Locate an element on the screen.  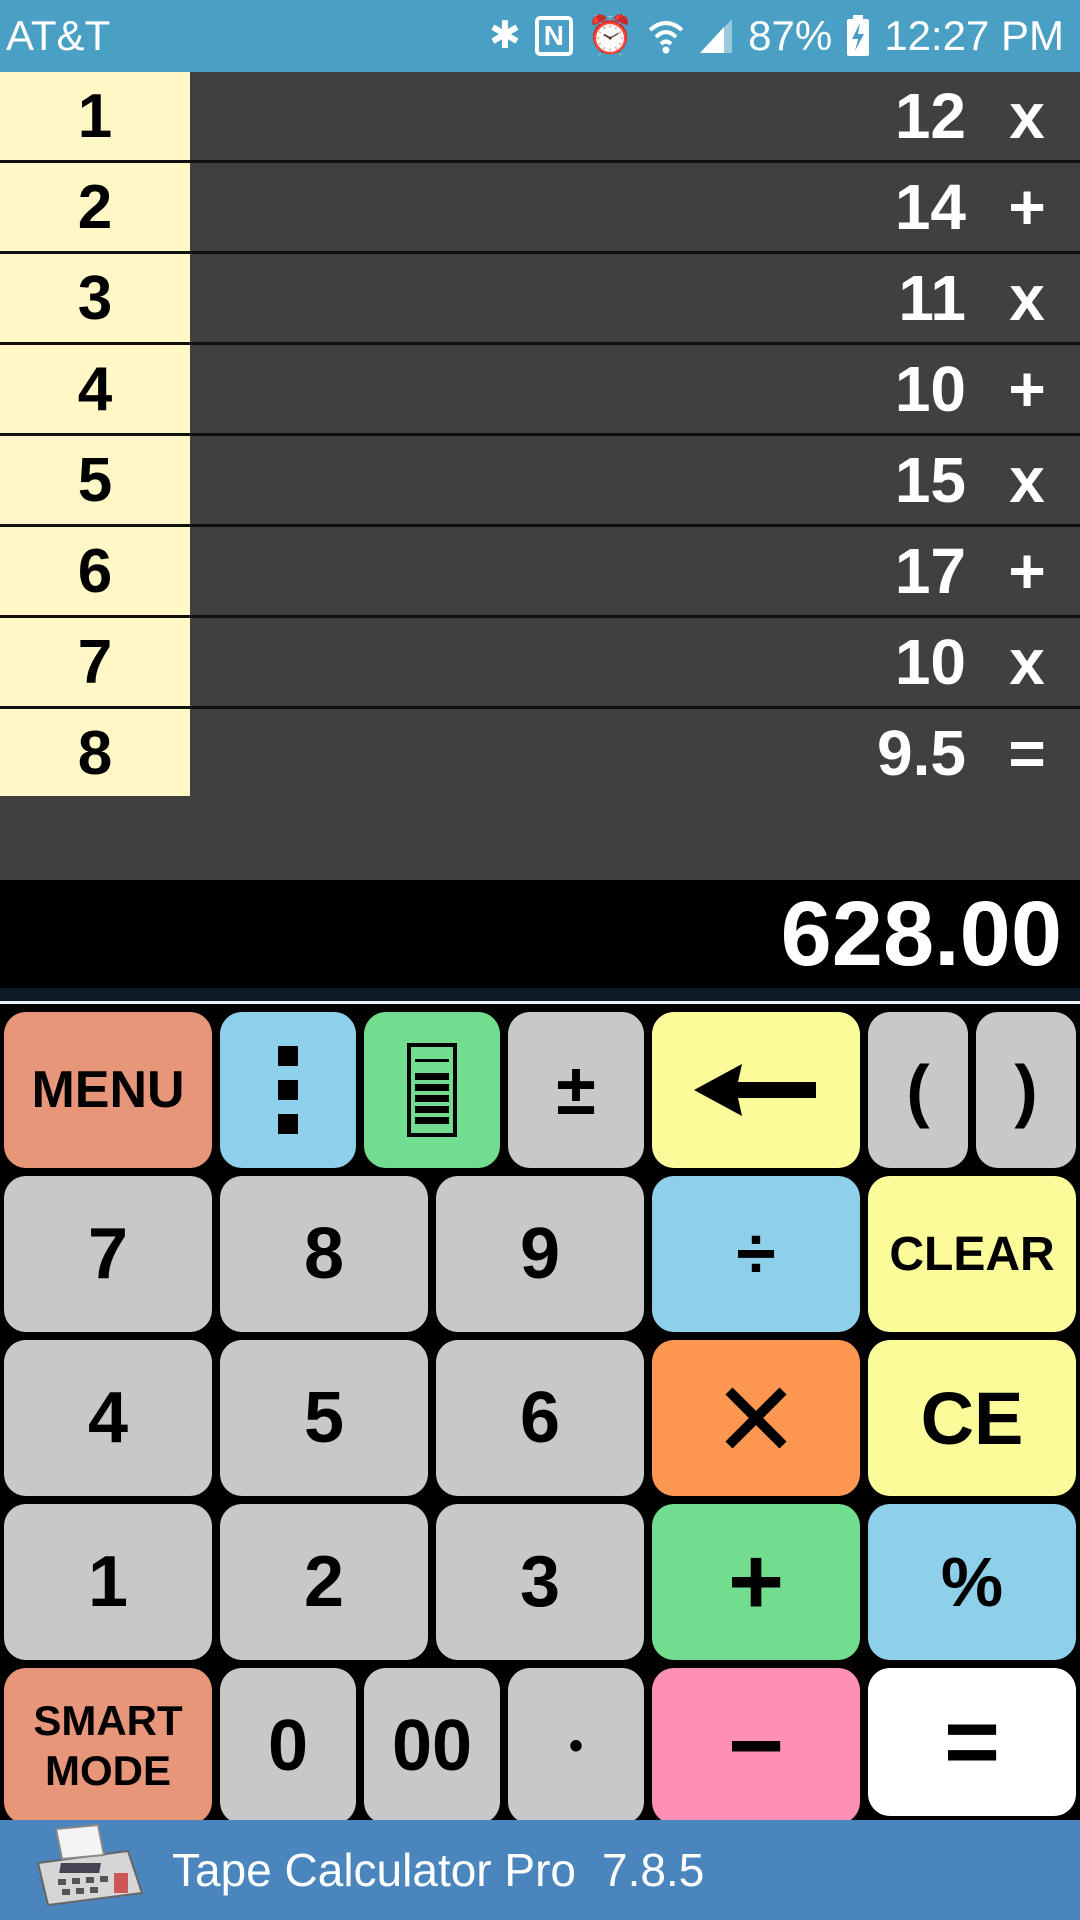
tape-value: 12 is located at coordinates (930, 116).